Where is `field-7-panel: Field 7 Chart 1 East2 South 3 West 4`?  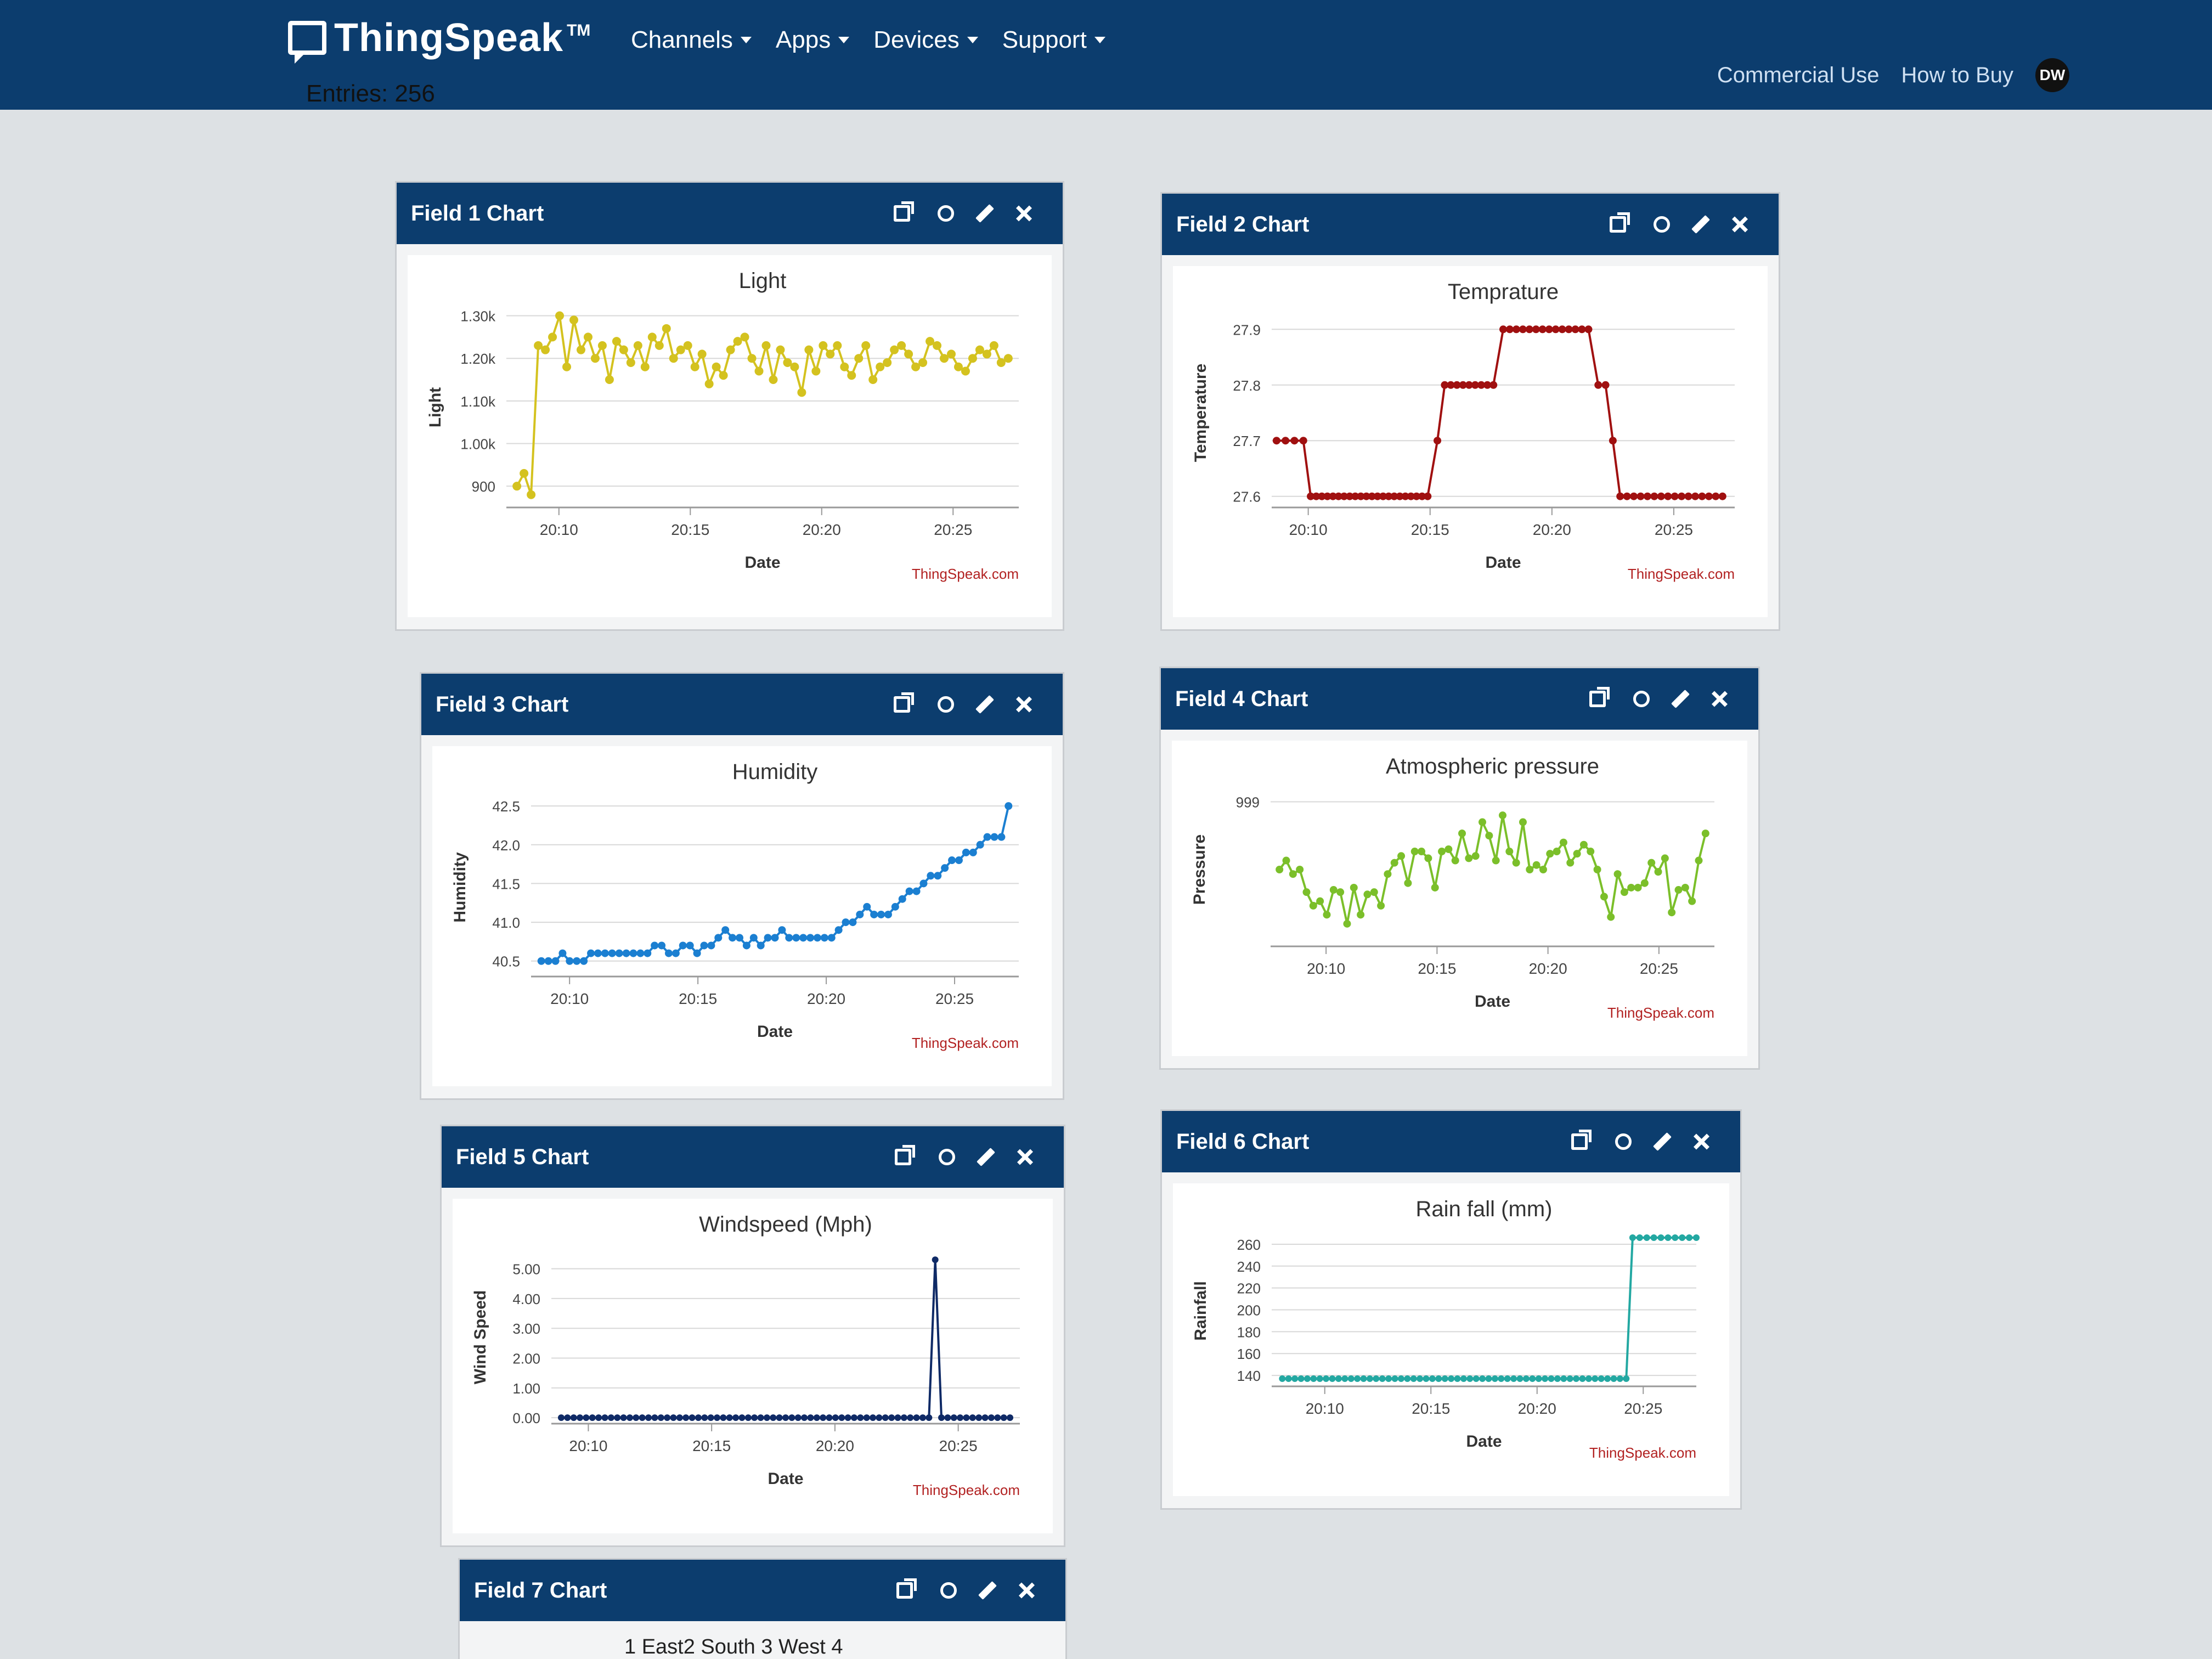
field-7-panel: Field 7 Chart 1 East2 South 3 West 4 is located at coordinates (763, 1609).